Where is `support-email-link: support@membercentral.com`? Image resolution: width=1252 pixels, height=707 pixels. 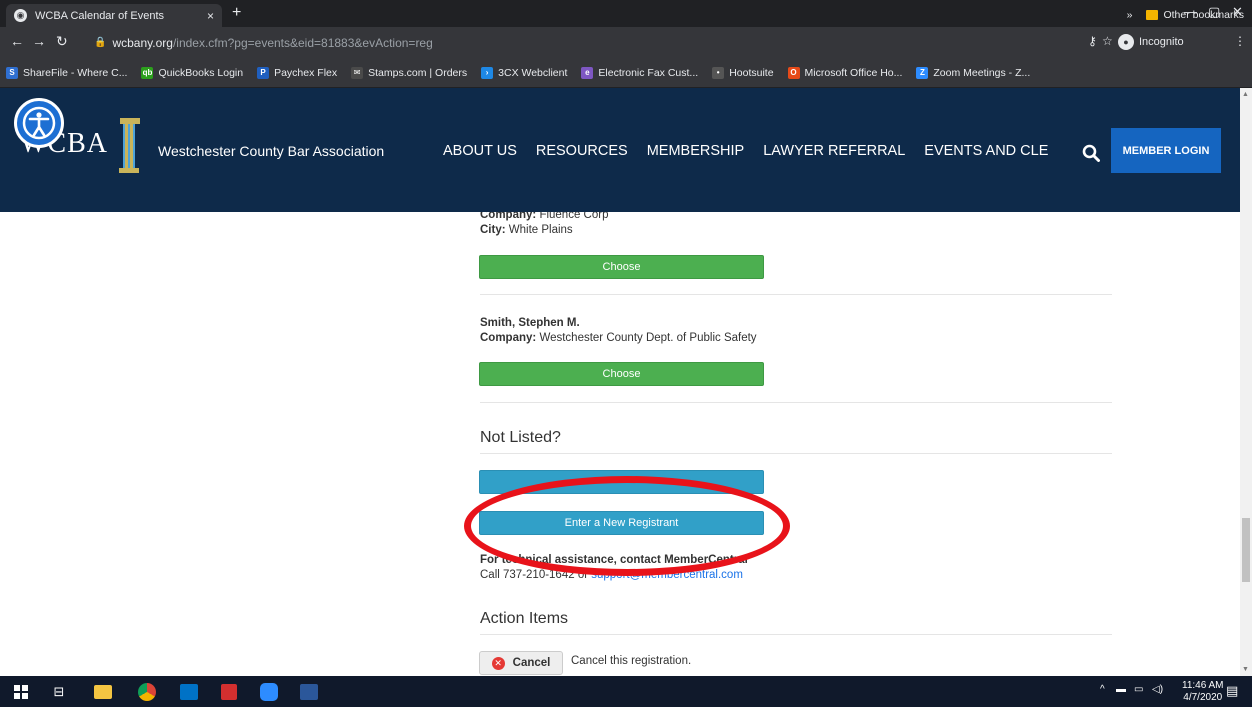
support-email-link: support@membercentral.com is located at coordinates (667, 575).